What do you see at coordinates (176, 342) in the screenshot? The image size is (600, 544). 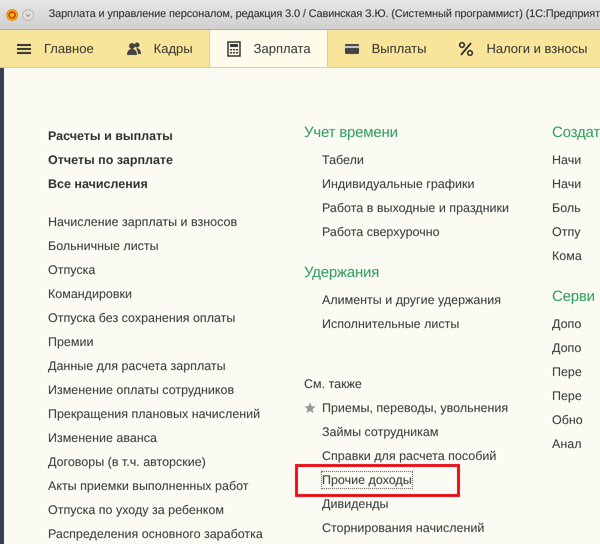 I see `document-link: Премии` at bounding box center [176, 342].